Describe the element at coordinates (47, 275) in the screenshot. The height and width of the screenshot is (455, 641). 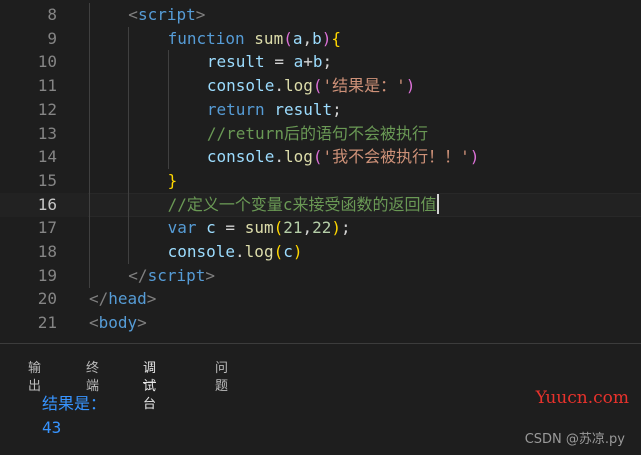
I see `line-number: 19` at that location.